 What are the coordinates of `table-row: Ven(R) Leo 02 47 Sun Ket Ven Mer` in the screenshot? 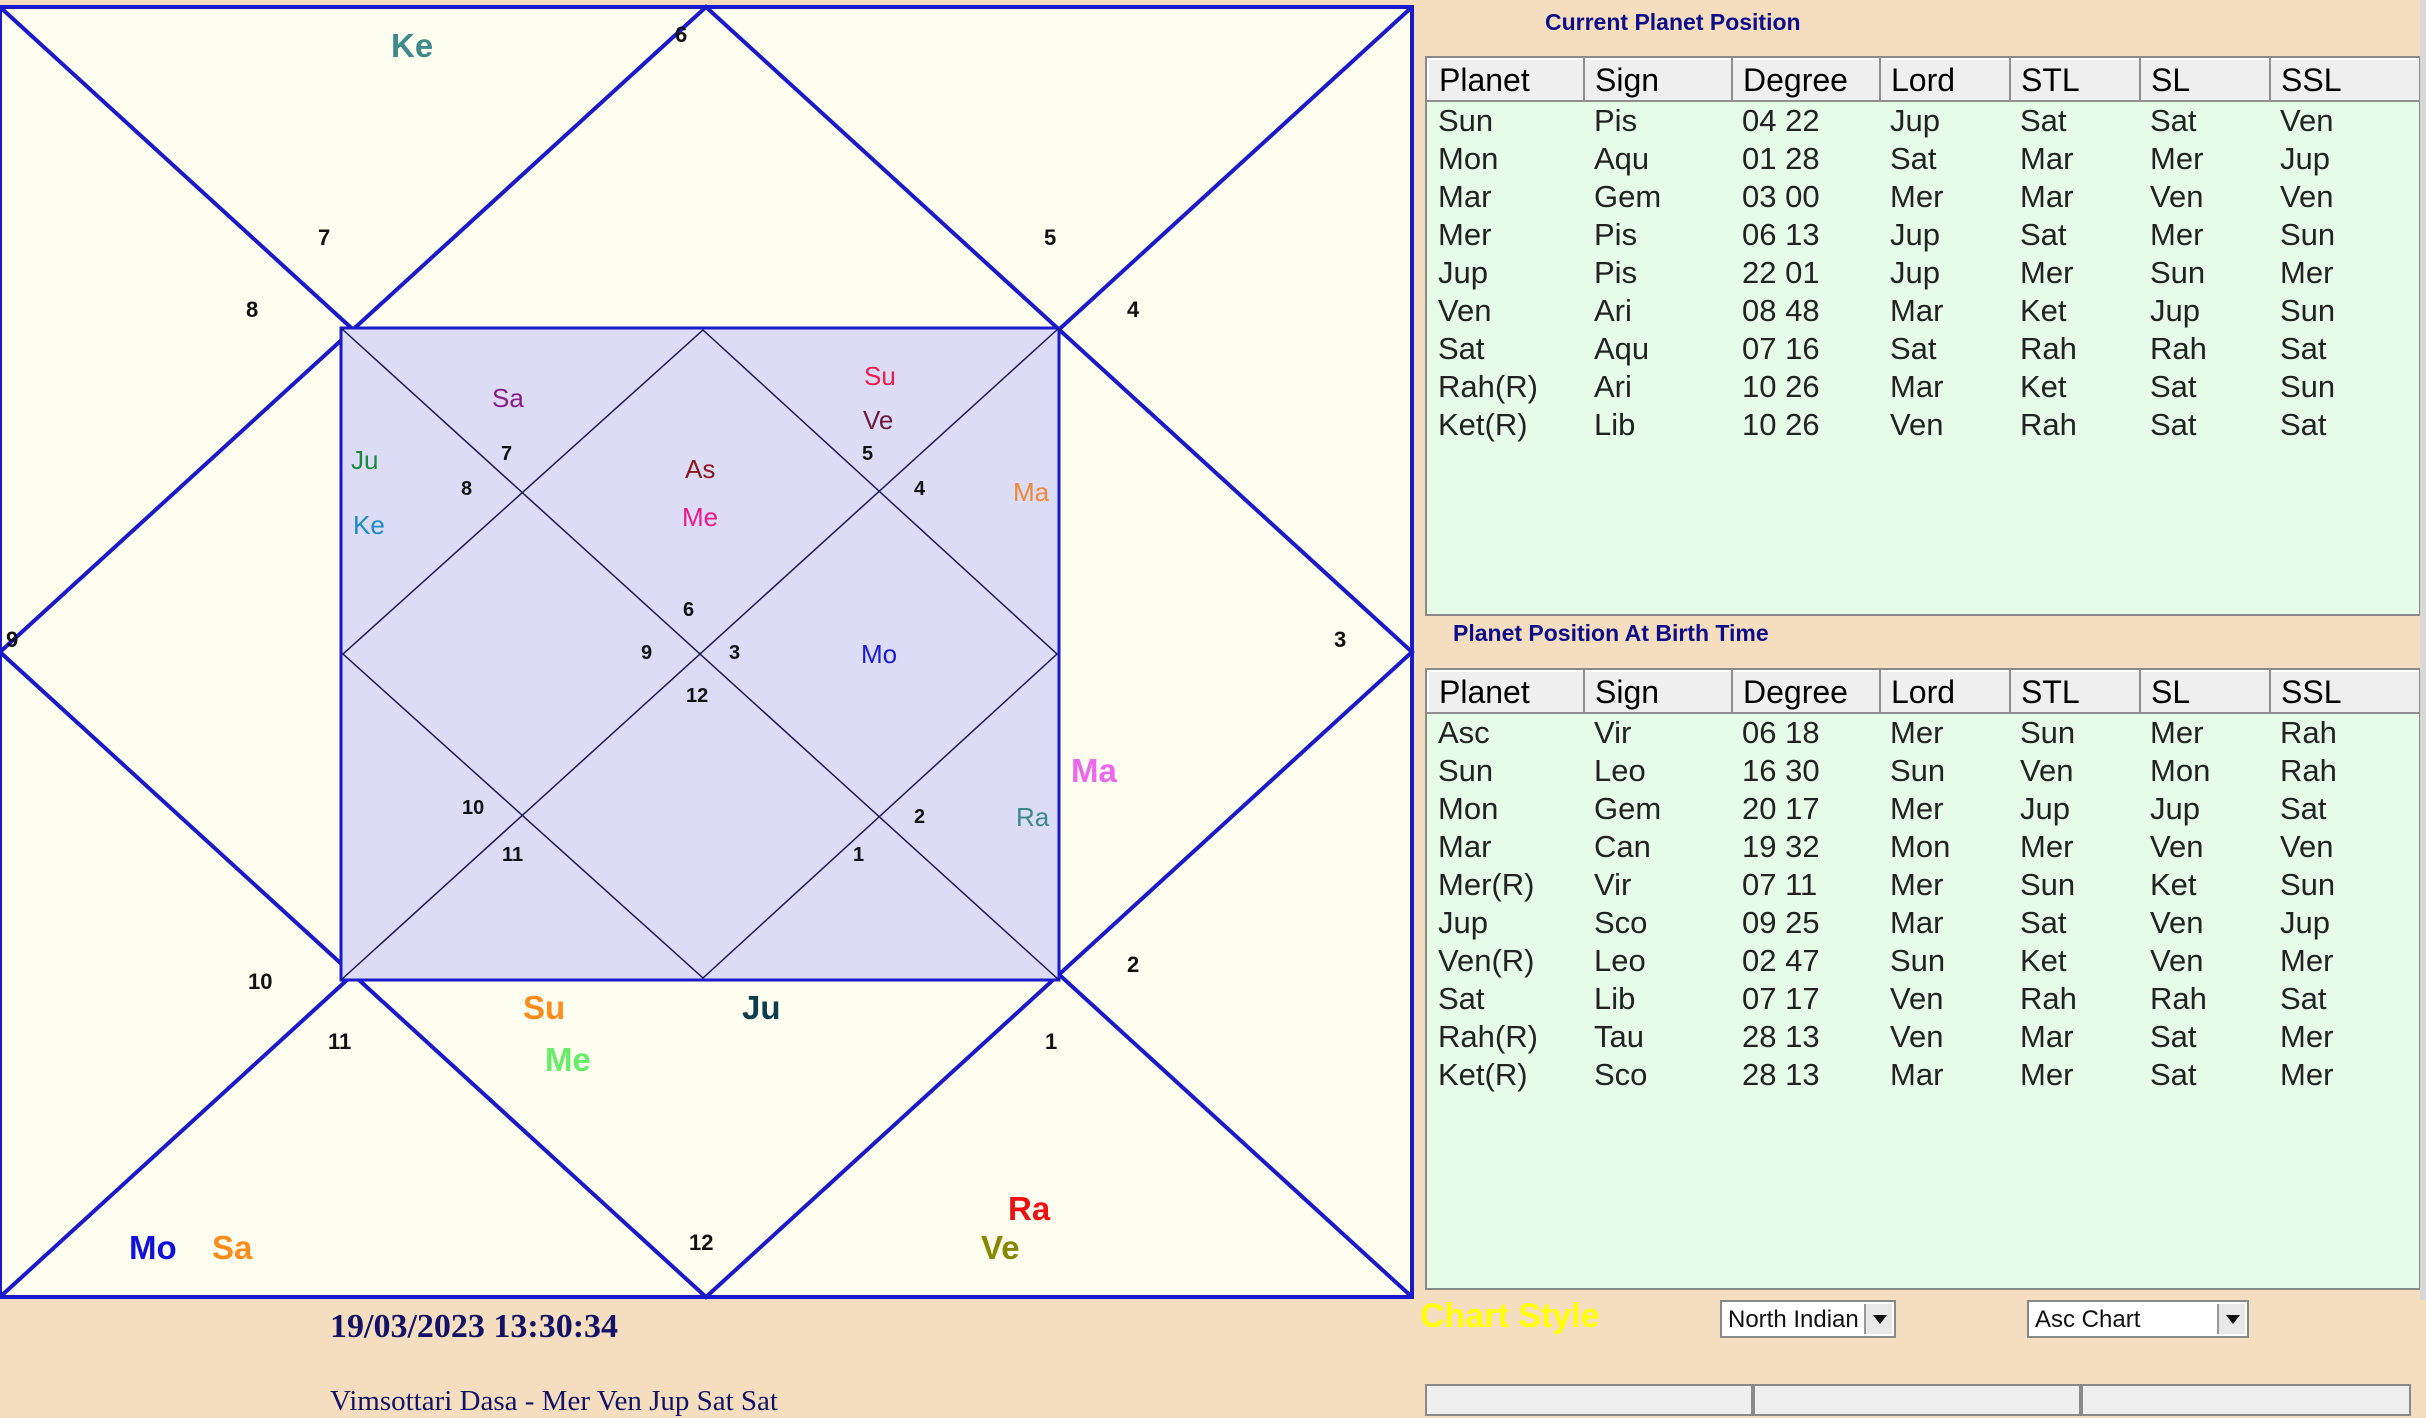 It's located at (1923, 961).